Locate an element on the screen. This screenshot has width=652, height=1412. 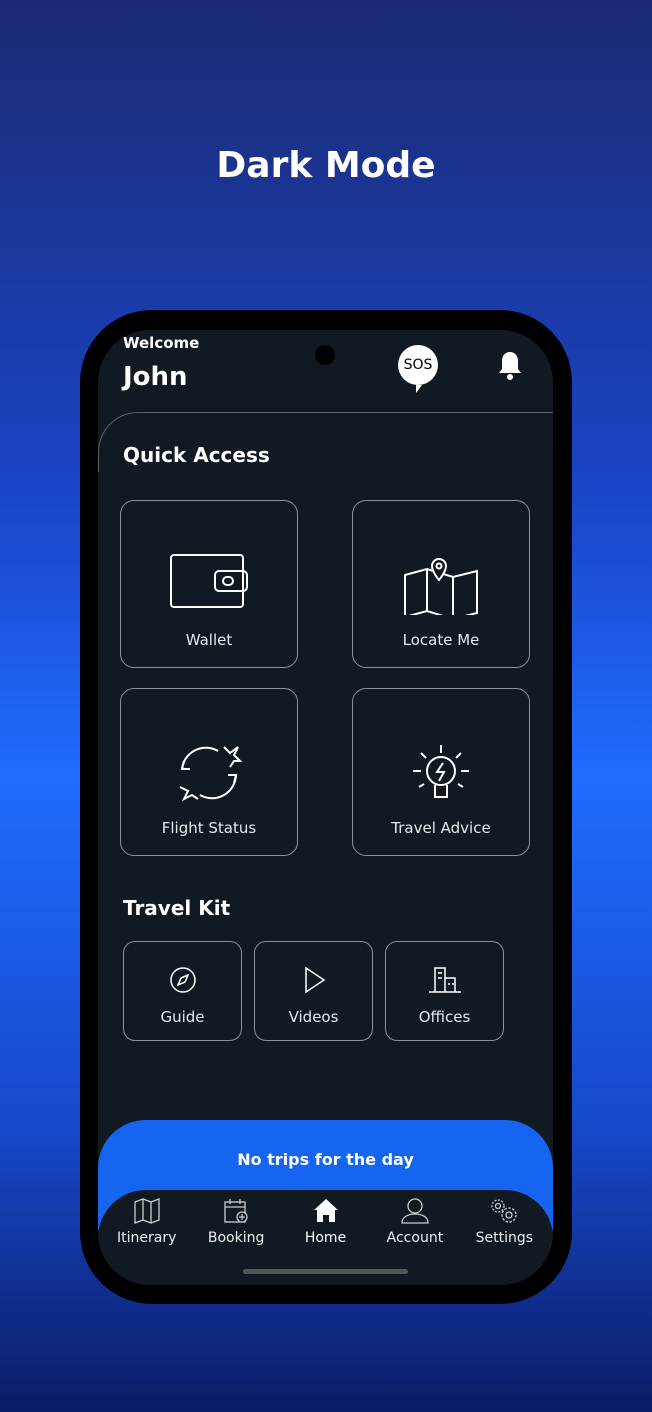
gears-icon is located at coordinates (504, 1211).